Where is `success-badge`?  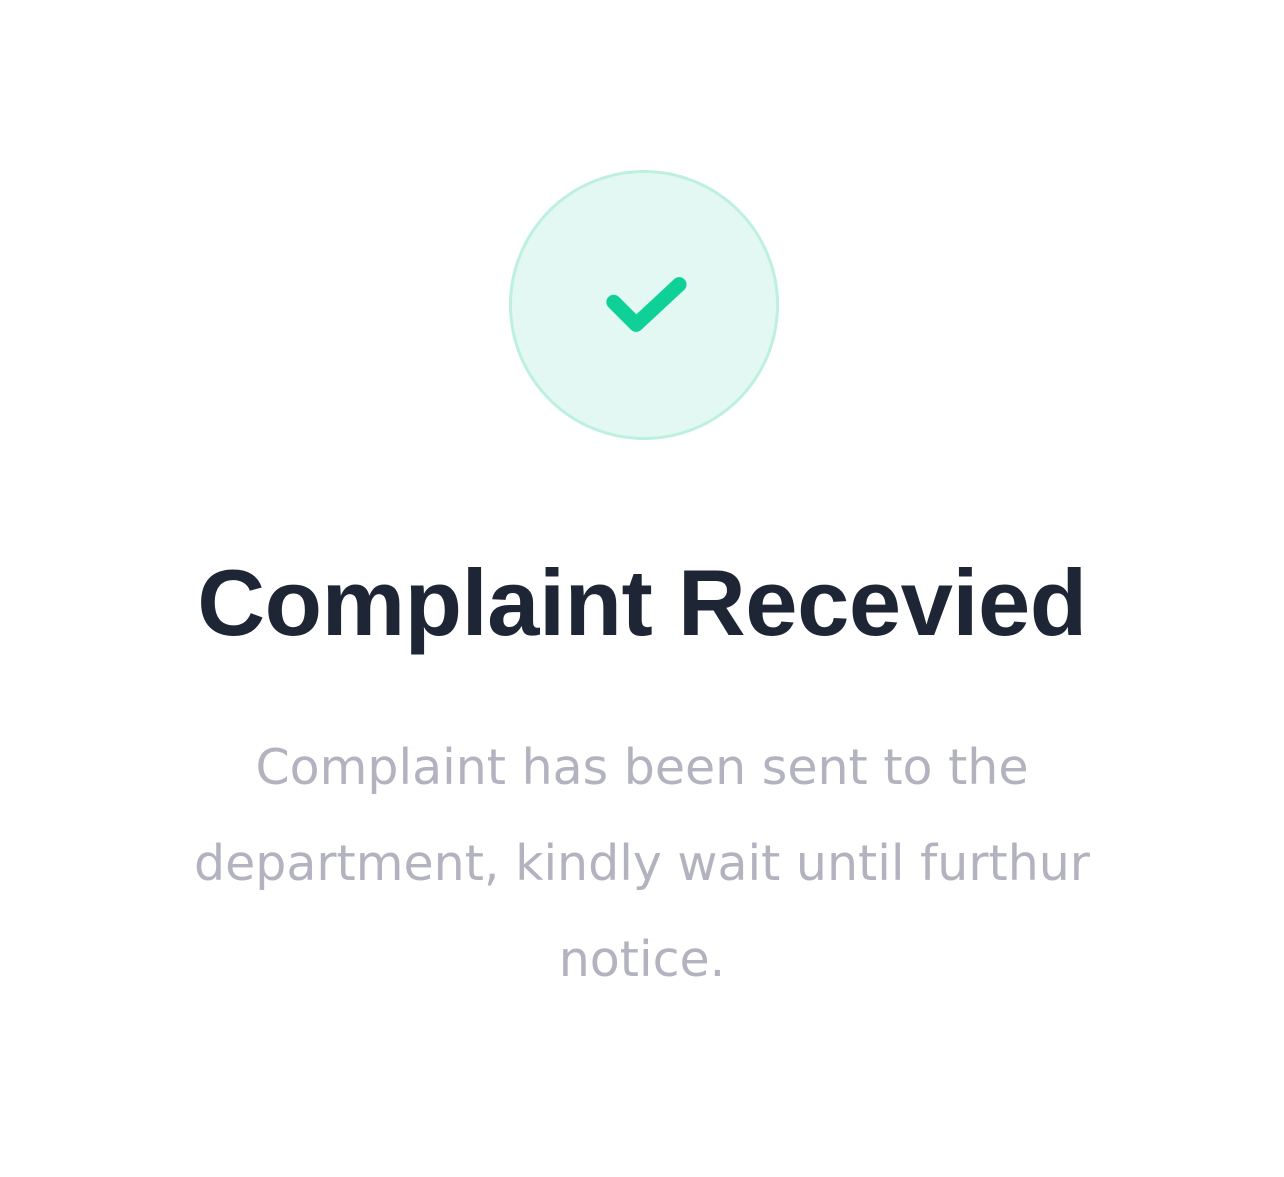 success-badge is located at coordinates (644, 305).